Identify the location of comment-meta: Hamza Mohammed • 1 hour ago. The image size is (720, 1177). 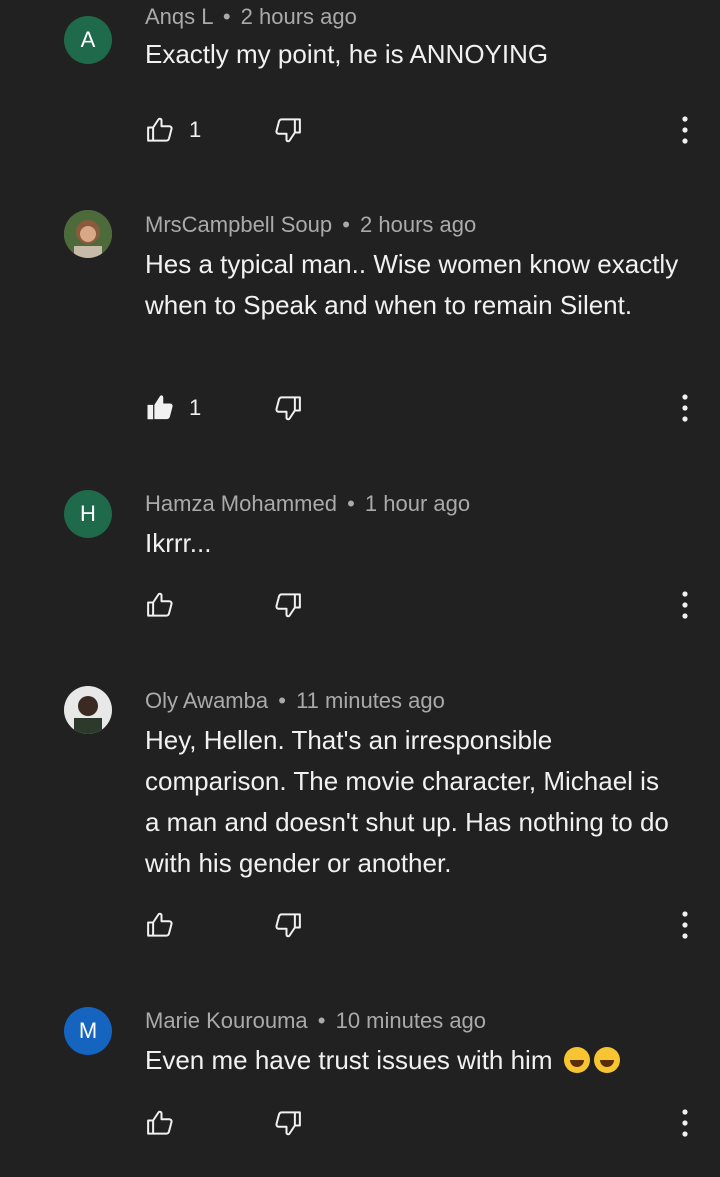
(412, 504).